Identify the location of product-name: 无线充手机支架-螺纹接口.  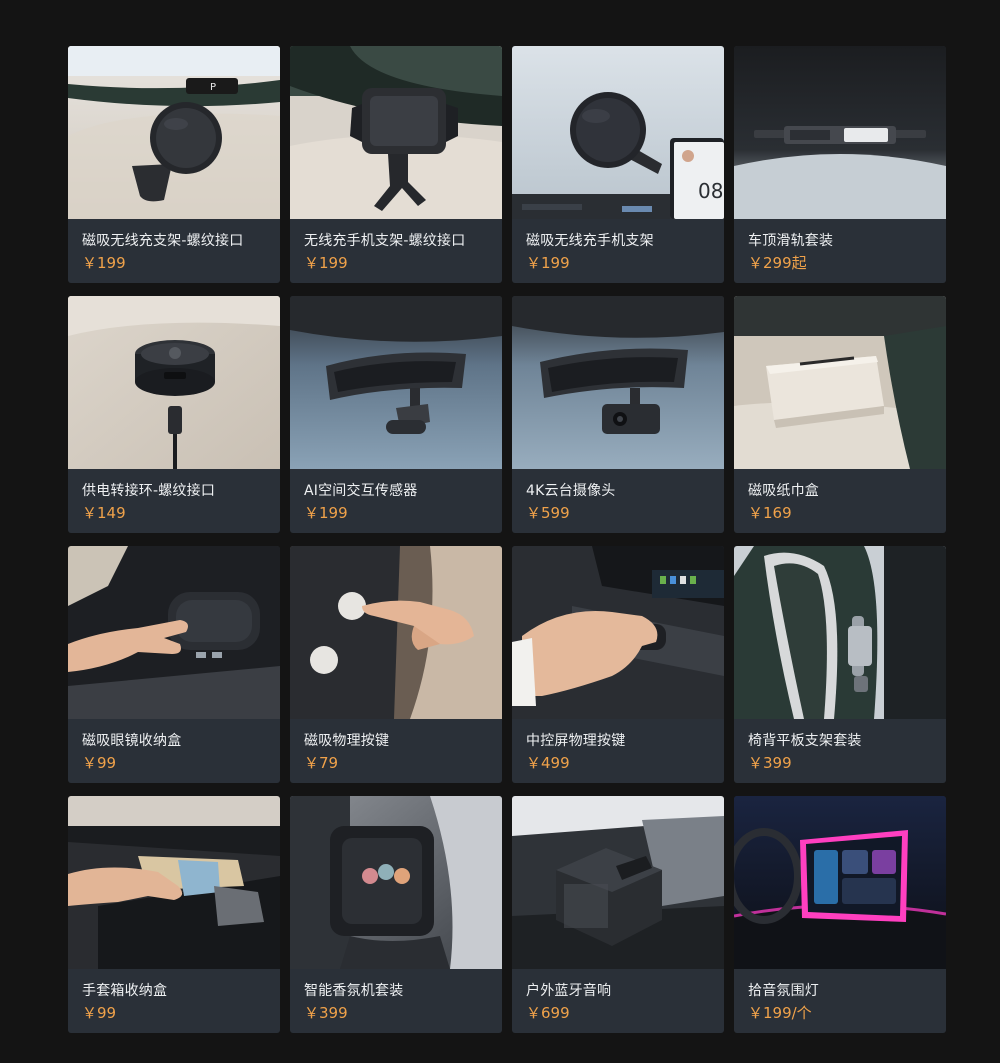
(385, 241).